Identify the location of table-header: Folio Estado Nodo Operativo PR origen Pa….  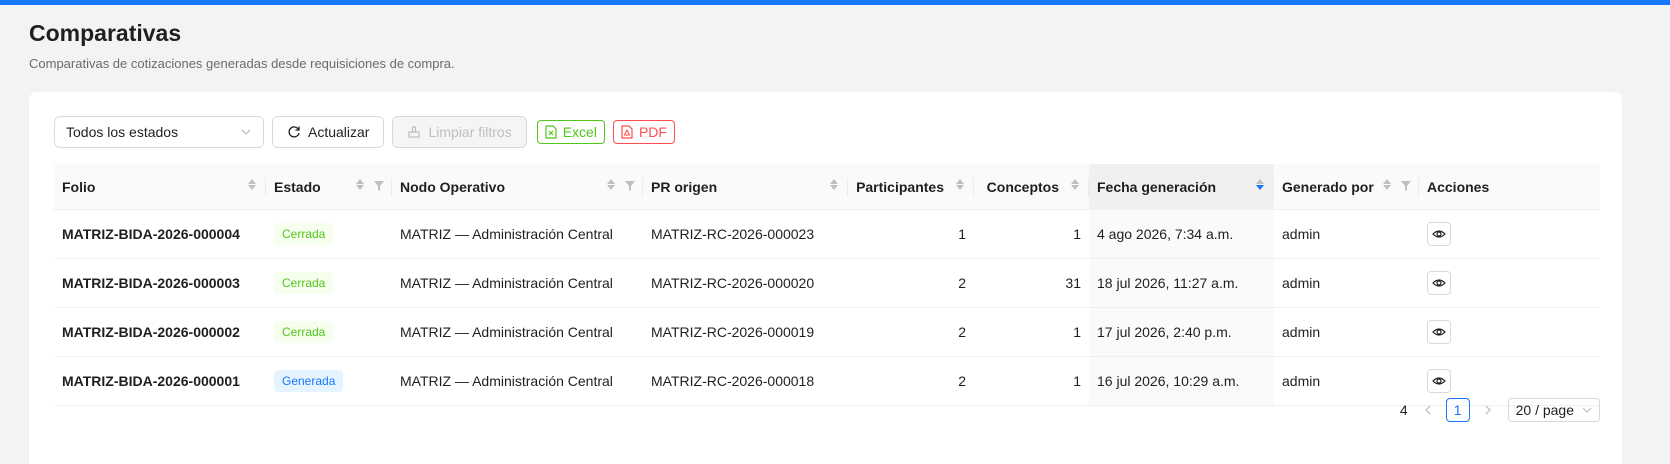
(827, 187).